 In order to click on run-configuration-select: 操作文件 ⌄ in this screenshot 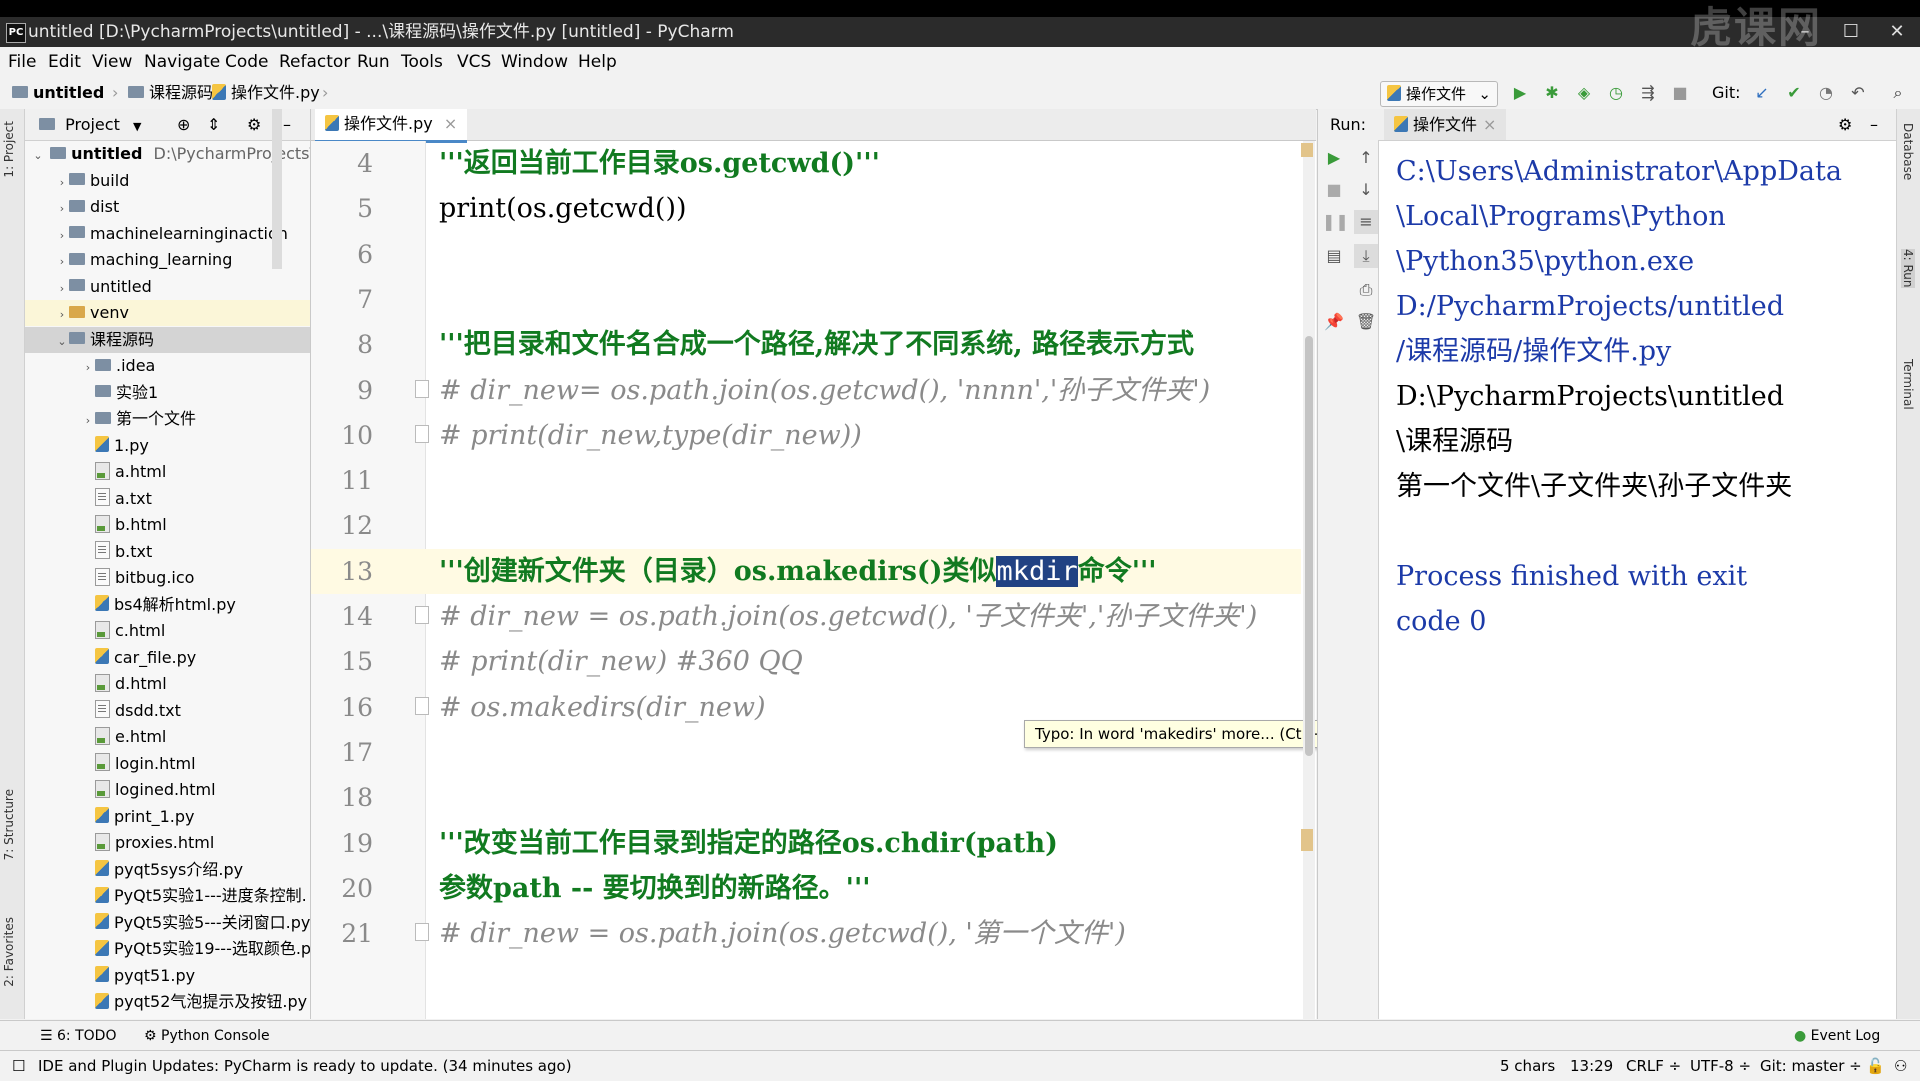, I will do `click(1439, 94)`.